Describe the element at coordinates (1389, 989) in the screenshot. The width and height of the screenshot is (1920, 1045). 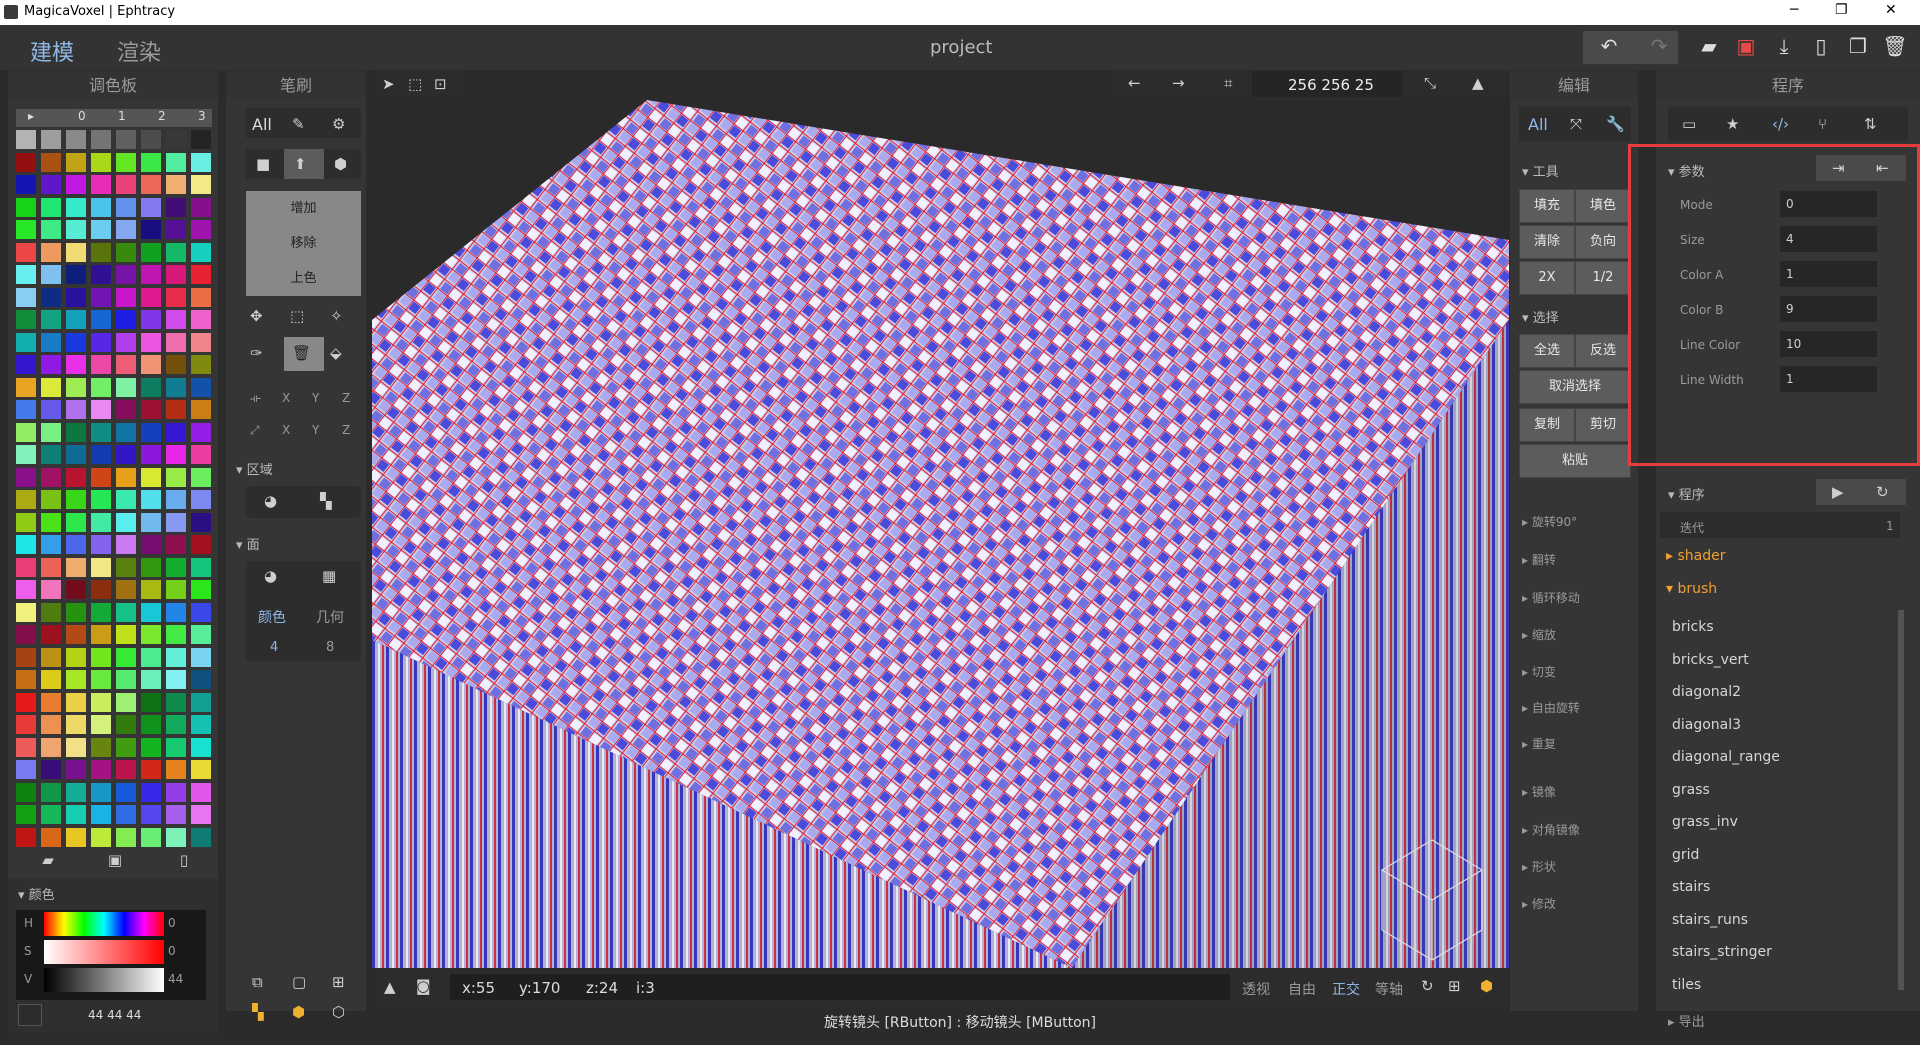
I see `view-iso: 等轴` at that location.